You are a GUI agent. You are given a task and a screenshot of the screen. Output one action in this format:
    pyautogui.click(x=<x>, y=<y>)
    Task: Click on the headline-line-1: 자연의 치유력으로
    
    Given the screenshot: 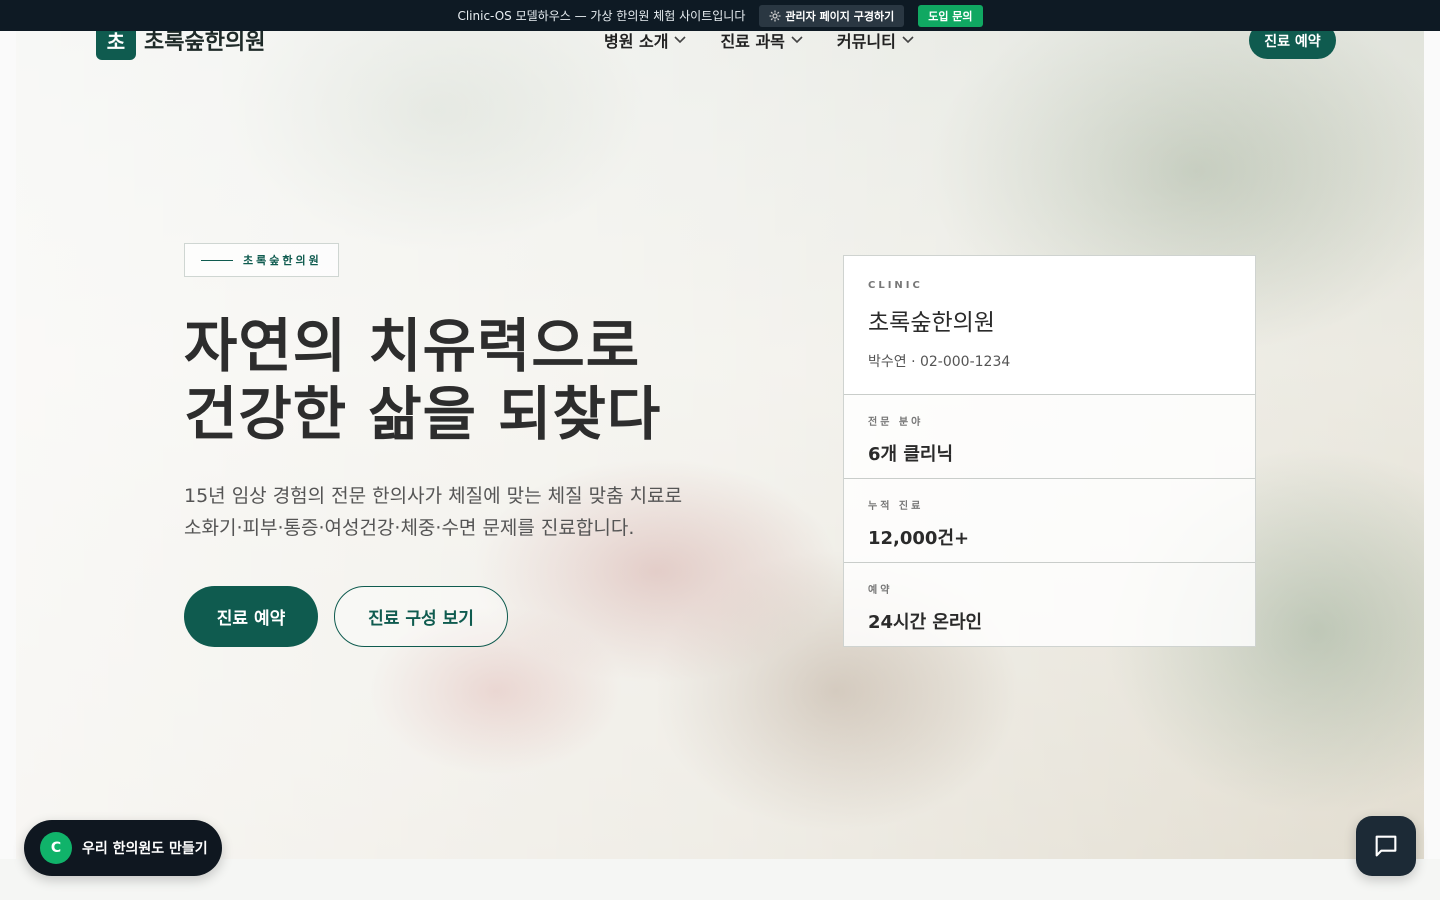 What is the action you would take?
    pyautogui.click(x=412, y=346)
    